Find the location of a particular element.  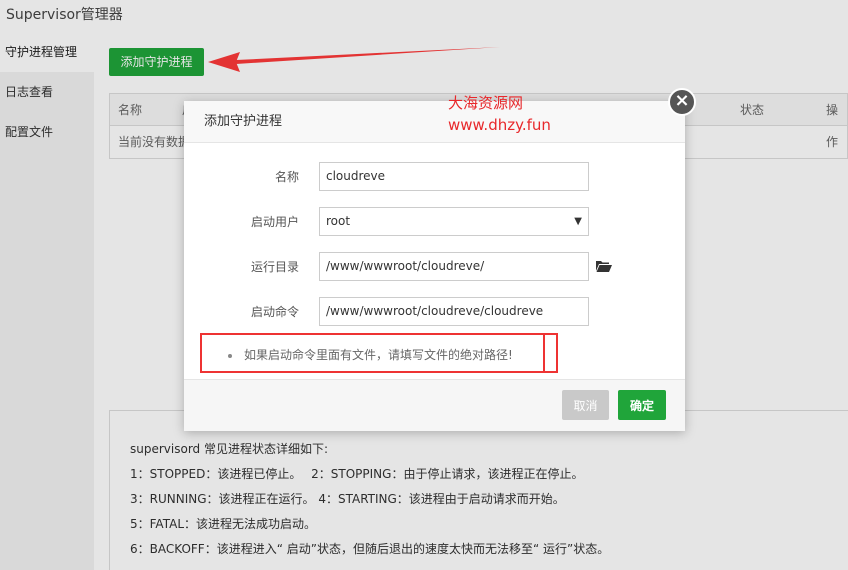

user-select: root ▼ is located at coordinates (454, 221).